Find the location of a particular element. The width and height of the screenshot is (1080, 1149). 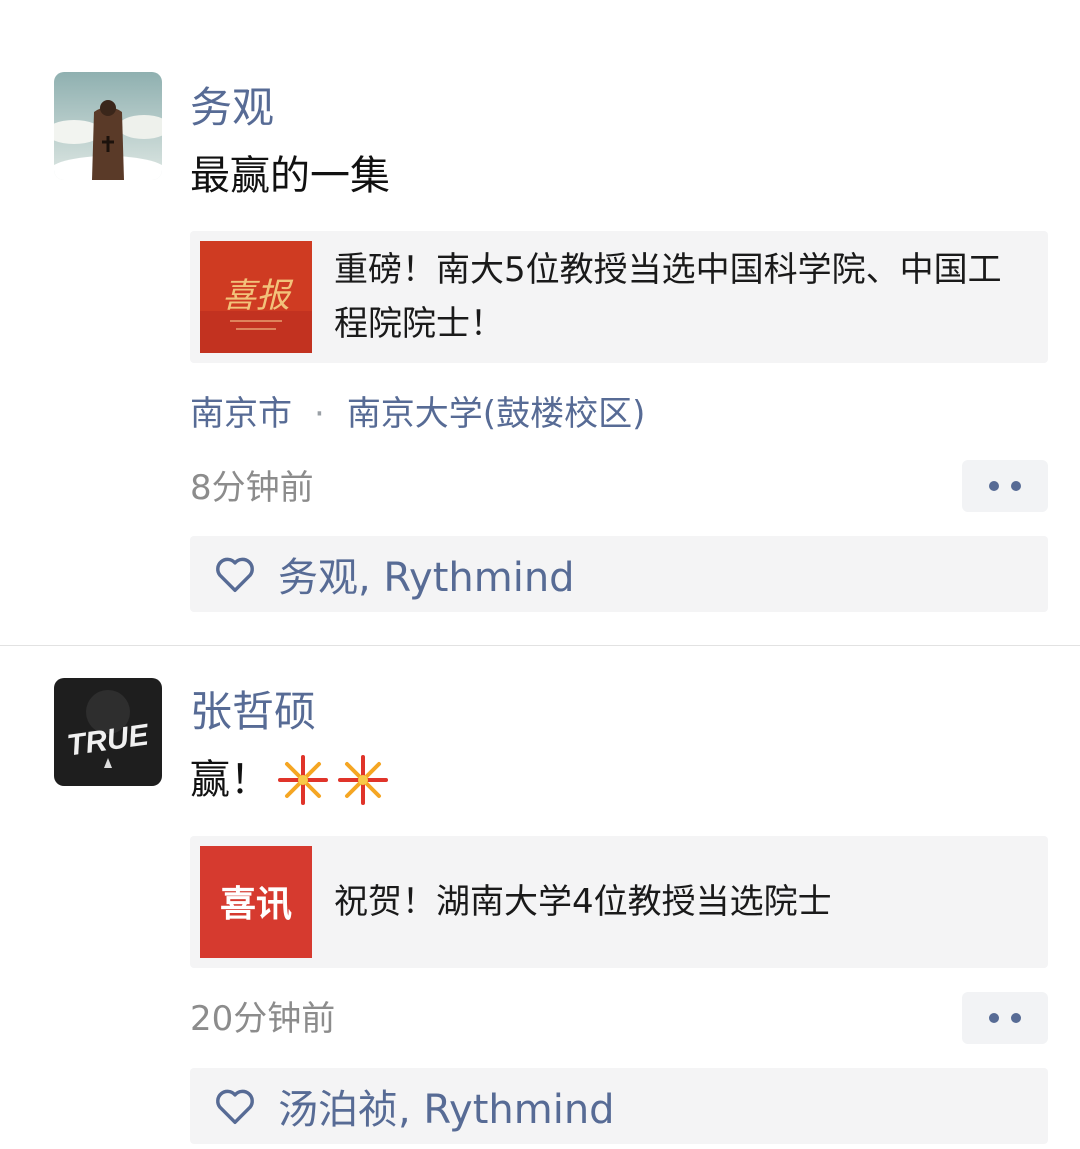

avatar: TRUE is located at coordinates (108, 732).